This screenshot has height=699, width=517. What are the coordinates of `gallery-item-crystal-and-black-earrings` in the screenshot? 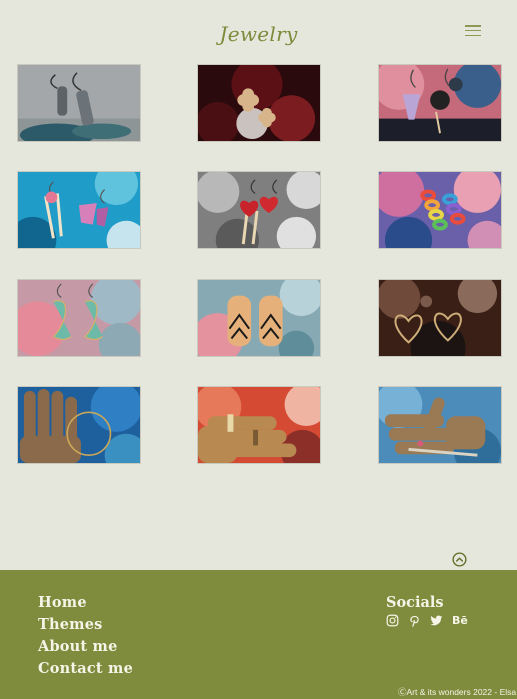 It's located at (440, 103).